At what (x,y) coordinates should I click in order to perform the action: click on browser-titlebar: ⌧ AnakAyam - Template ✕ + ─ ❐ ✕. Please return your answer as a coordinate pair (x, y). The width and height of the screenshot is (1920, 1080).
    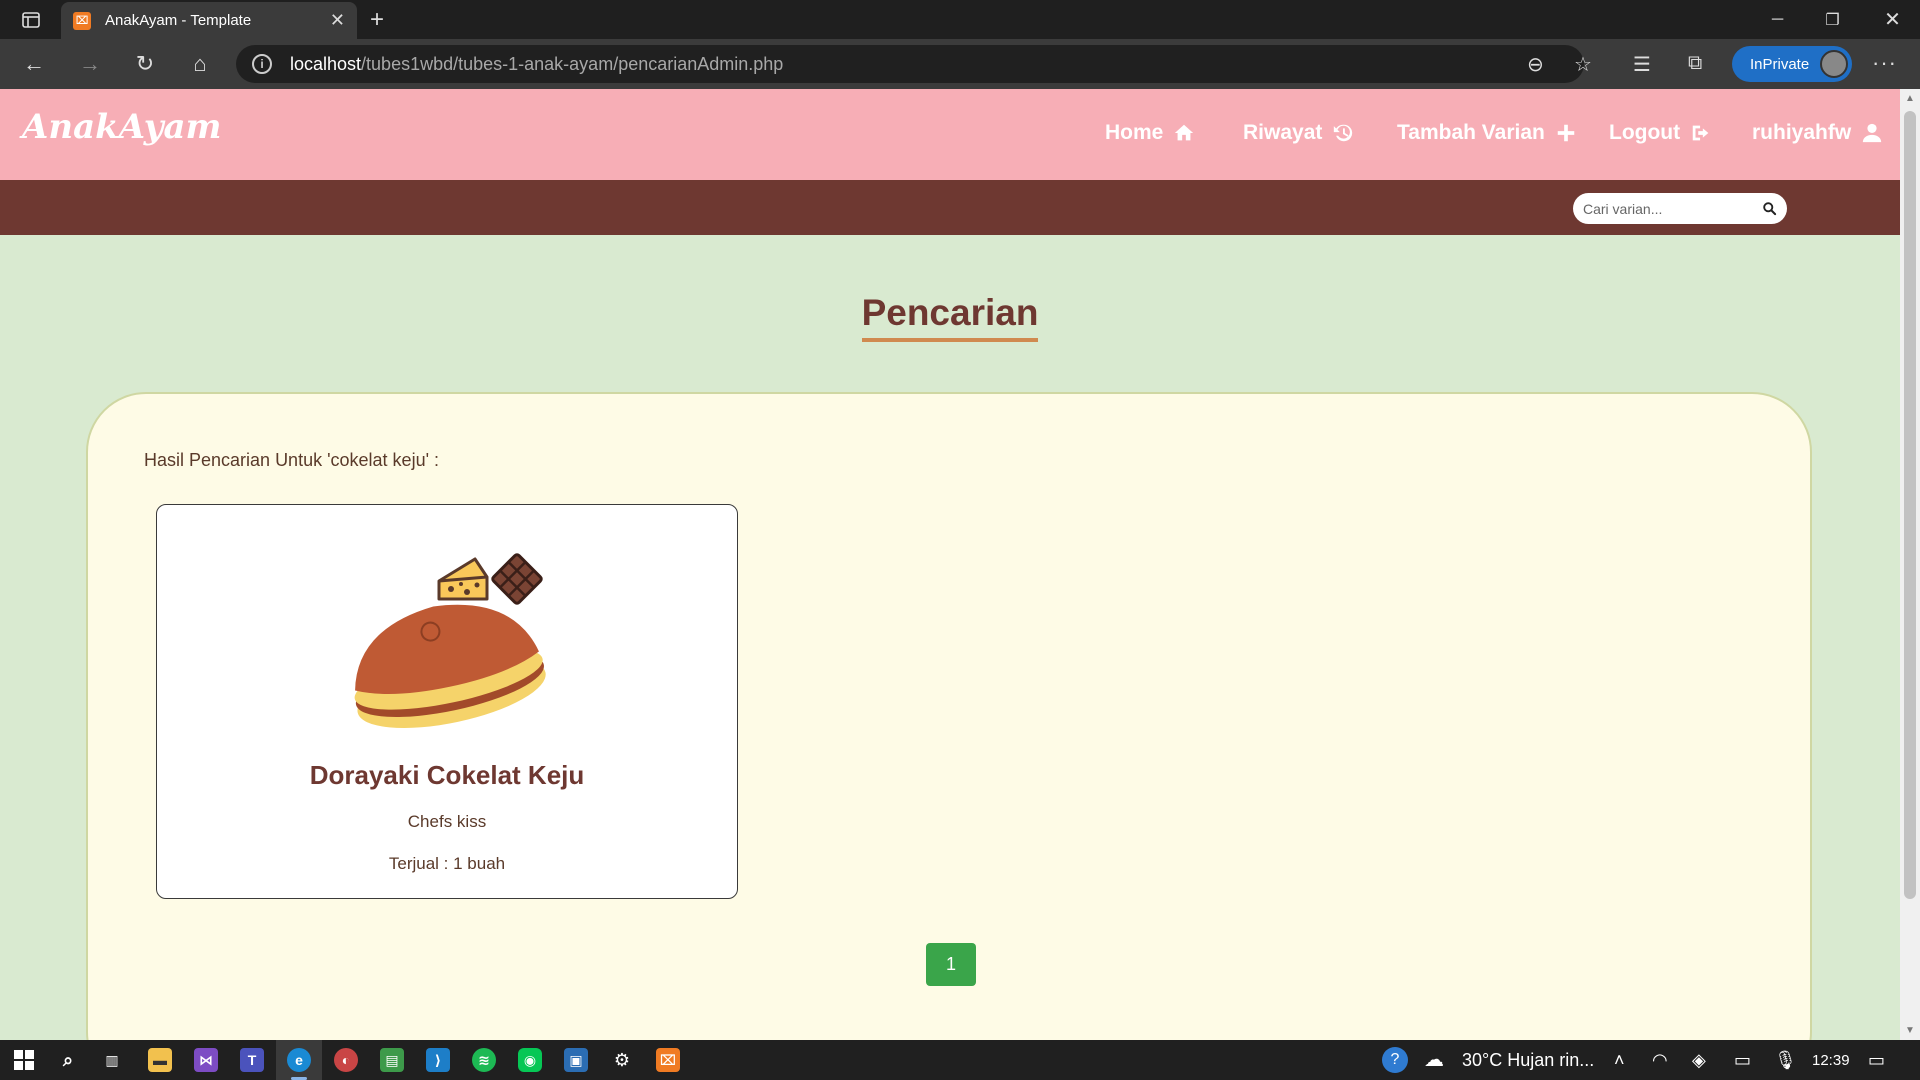
    Looking at the image, I should click on (960, 19).